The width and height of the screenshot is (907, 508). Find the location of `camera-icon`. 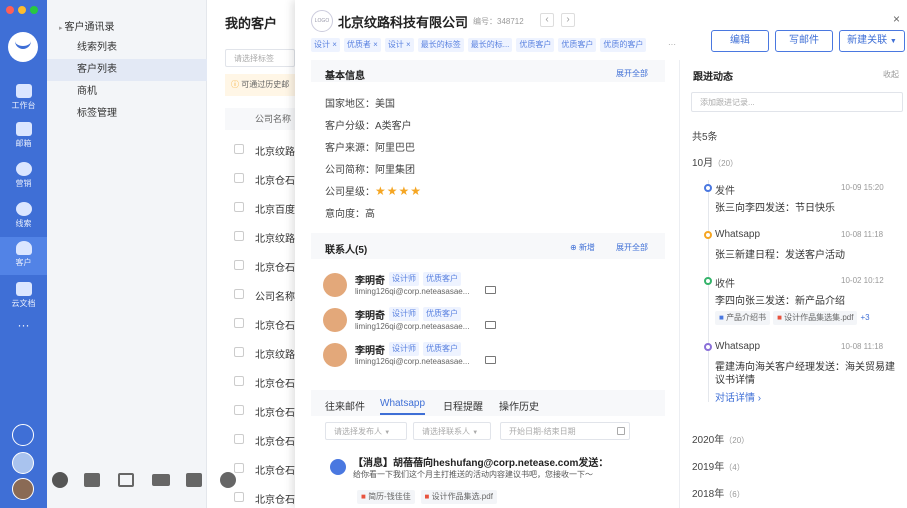

camera-icon is located at coordinates (161, 480).